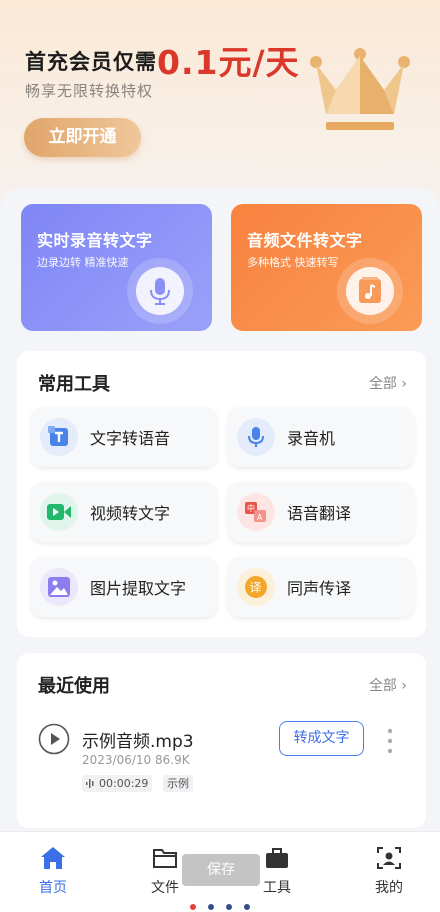 The height and width of the screenshot is (912, 440). Describe the element at coordinates (311, 438) in the screenshot. I see `tool-label: 录音机` at that location.